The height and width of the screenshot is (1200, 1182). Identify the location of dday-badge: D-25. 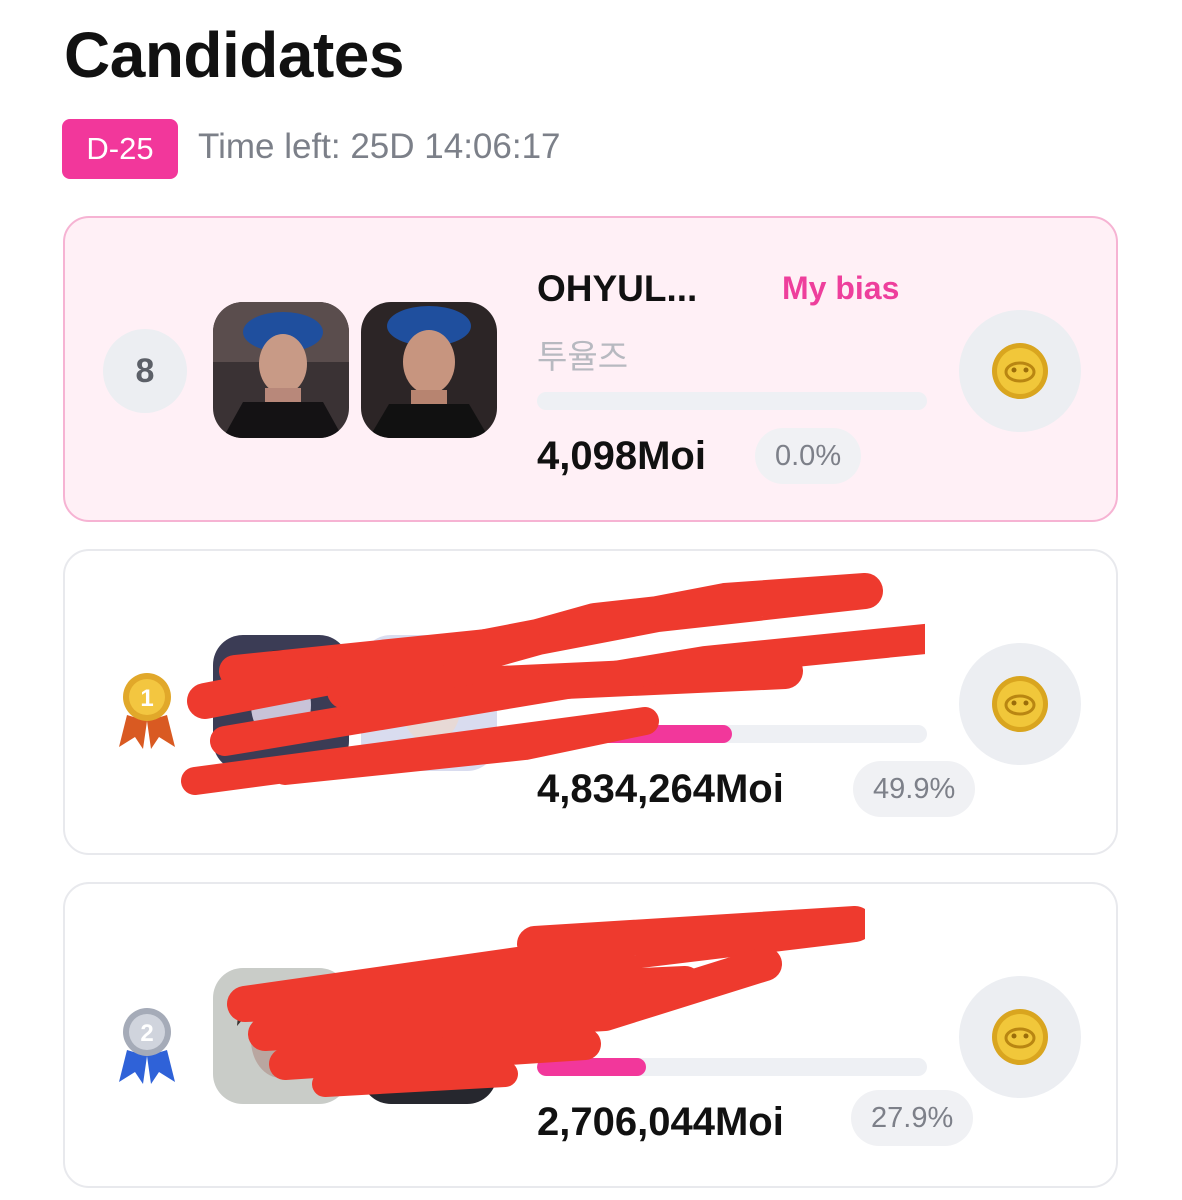
(120, 149).